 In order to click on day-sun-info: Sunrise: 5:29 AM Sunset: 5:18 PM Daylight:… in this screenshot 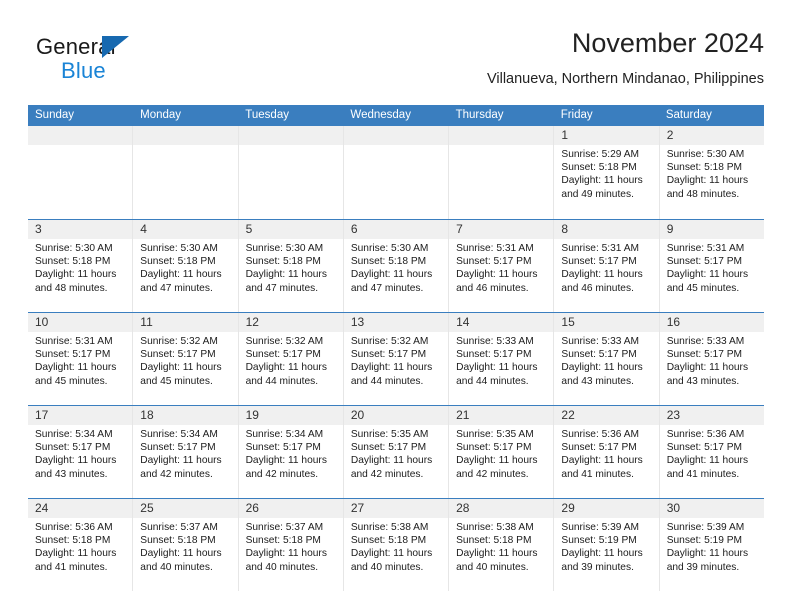, I will do `click(606, 173)`.